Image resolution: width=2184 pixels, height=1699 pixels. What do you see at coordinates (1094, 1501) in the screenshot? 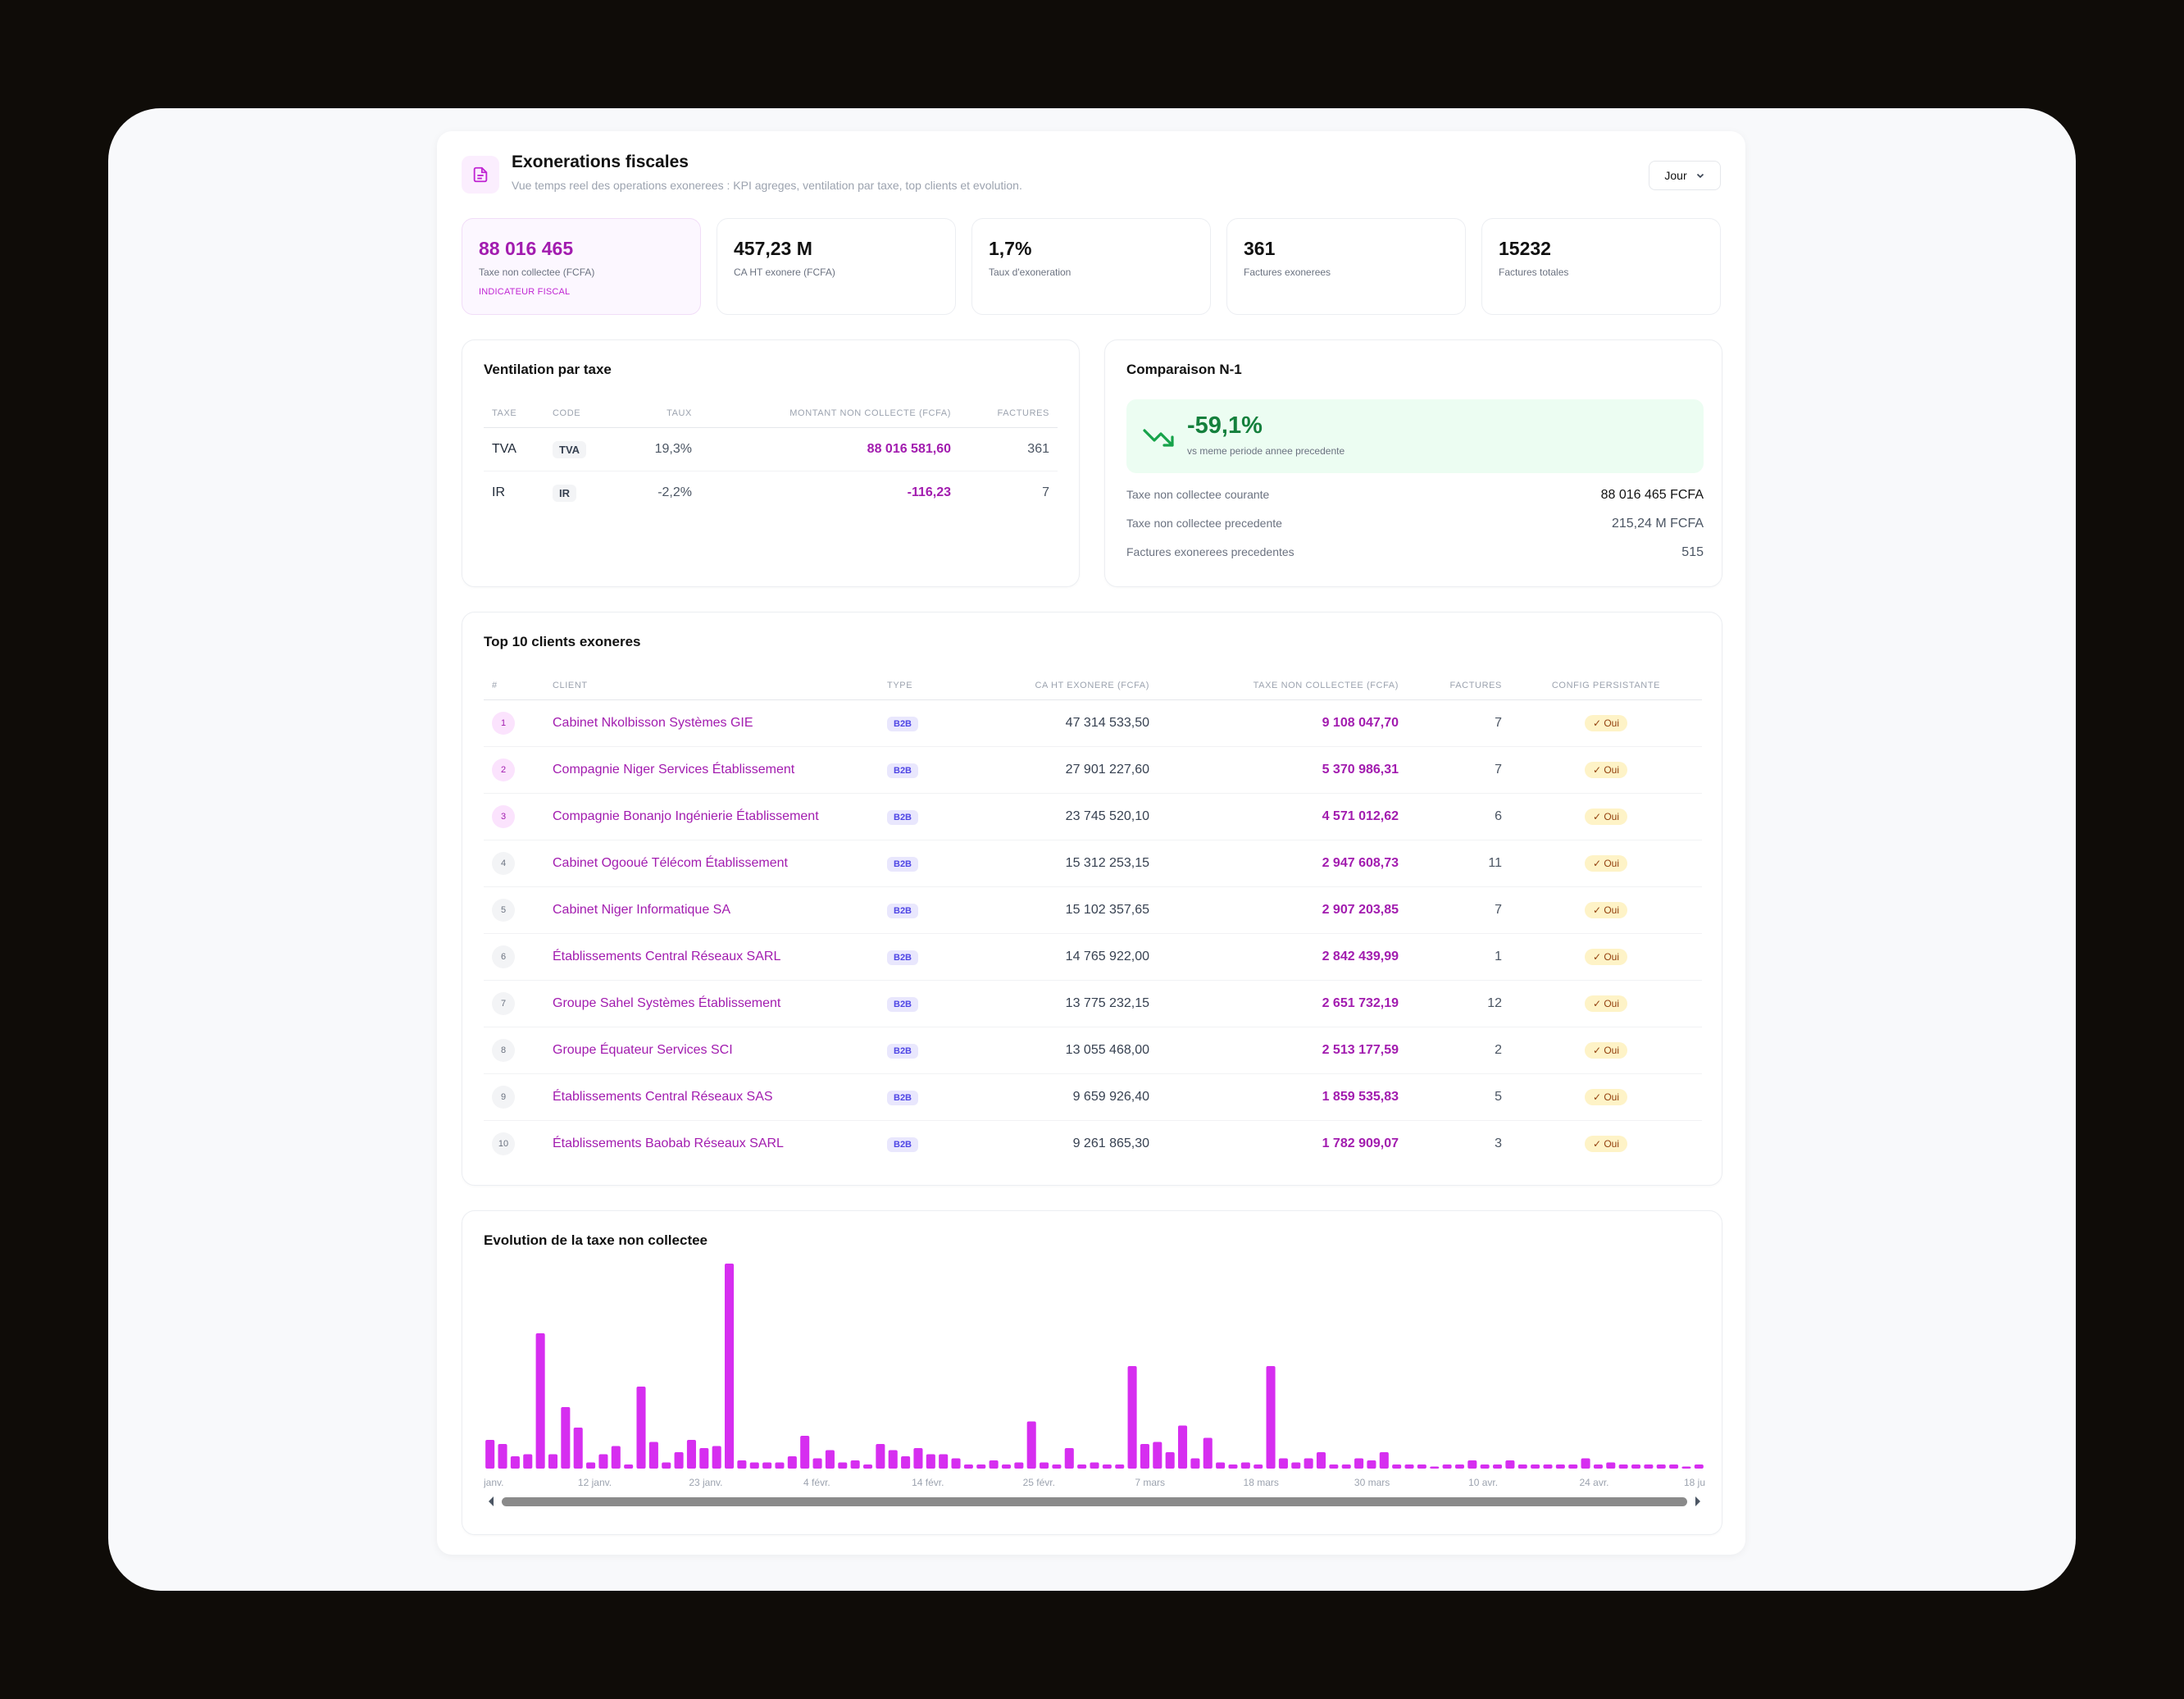
I see `chart-scrollbar` at bounding box center [1094, 1501].